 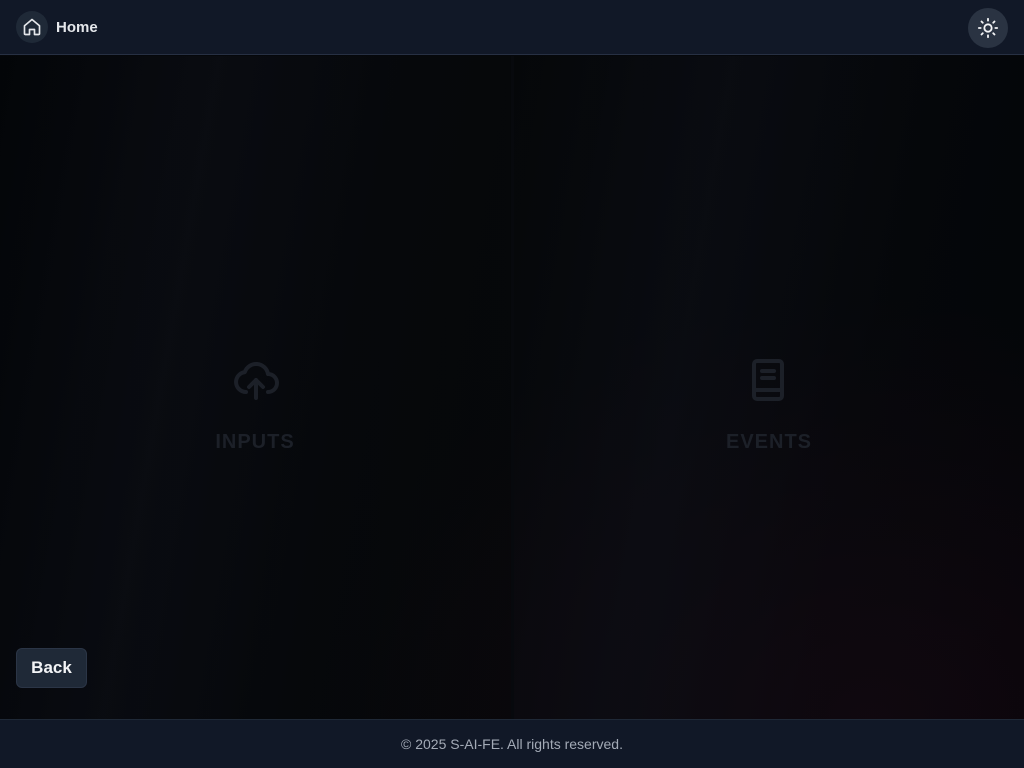 I want to click on home-icon, so click(x=32, y=27).